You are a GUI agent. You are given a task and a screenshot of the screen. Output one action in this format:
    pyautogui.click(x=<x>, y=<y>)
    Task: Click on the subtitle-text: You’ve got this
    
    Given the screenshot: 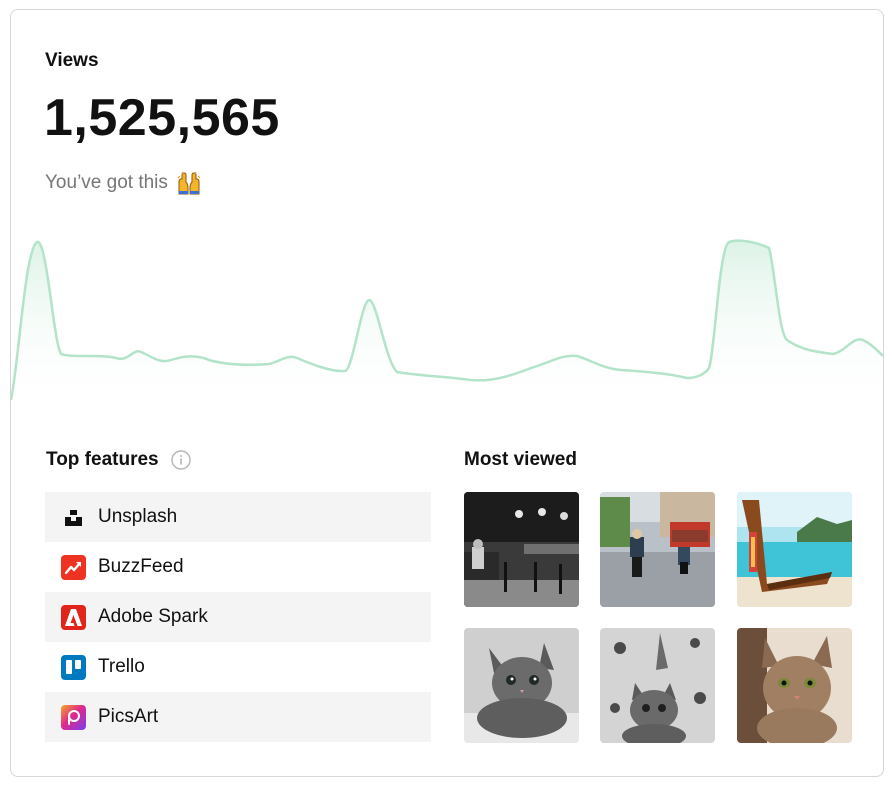 What is the action you would take?
    pyautogui.click(x=106, y=182)
    